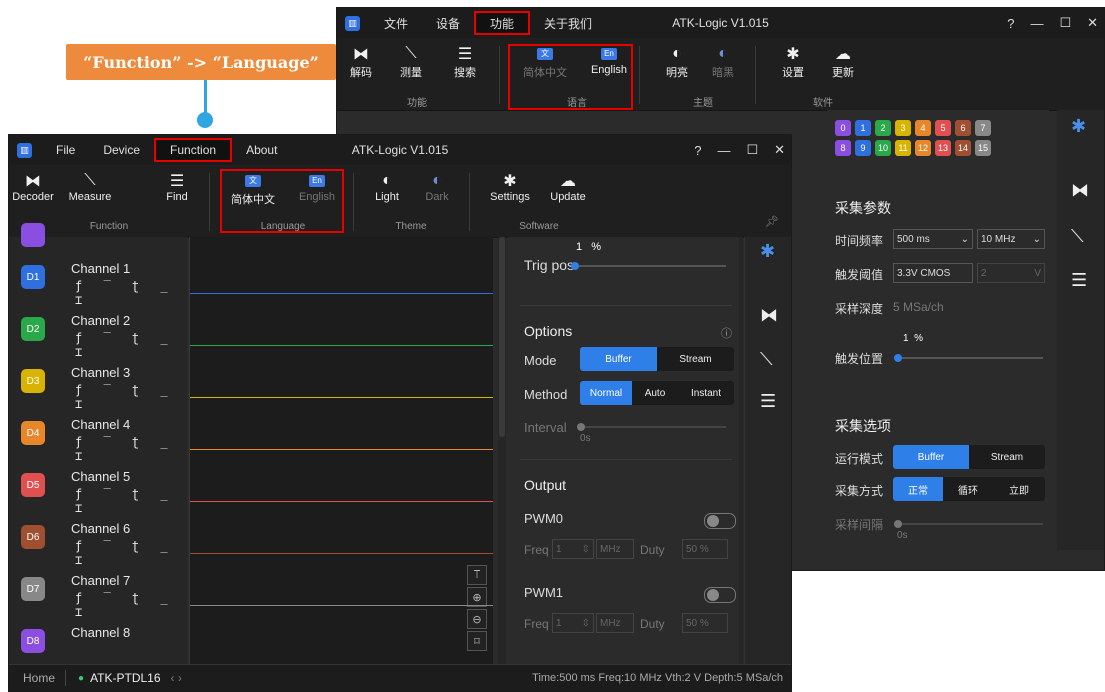 The height and width of the screenshot is (692, 1105). I want to click on gear-icon: ✱, so click(1078, 126).